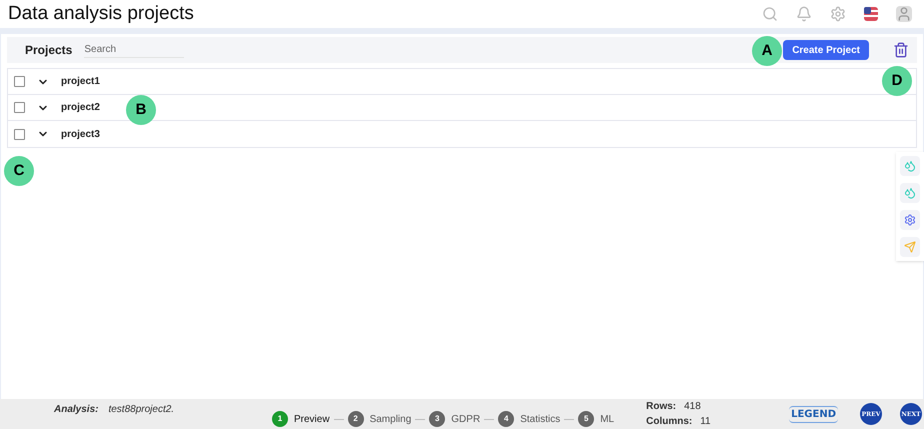 Image resolution: width=924 pixels, height=429 pixels. What do you see at coordinates (826, 50) in the screenshot?
I see `create-project-button: Create Project` at bounding box center [826, 50].